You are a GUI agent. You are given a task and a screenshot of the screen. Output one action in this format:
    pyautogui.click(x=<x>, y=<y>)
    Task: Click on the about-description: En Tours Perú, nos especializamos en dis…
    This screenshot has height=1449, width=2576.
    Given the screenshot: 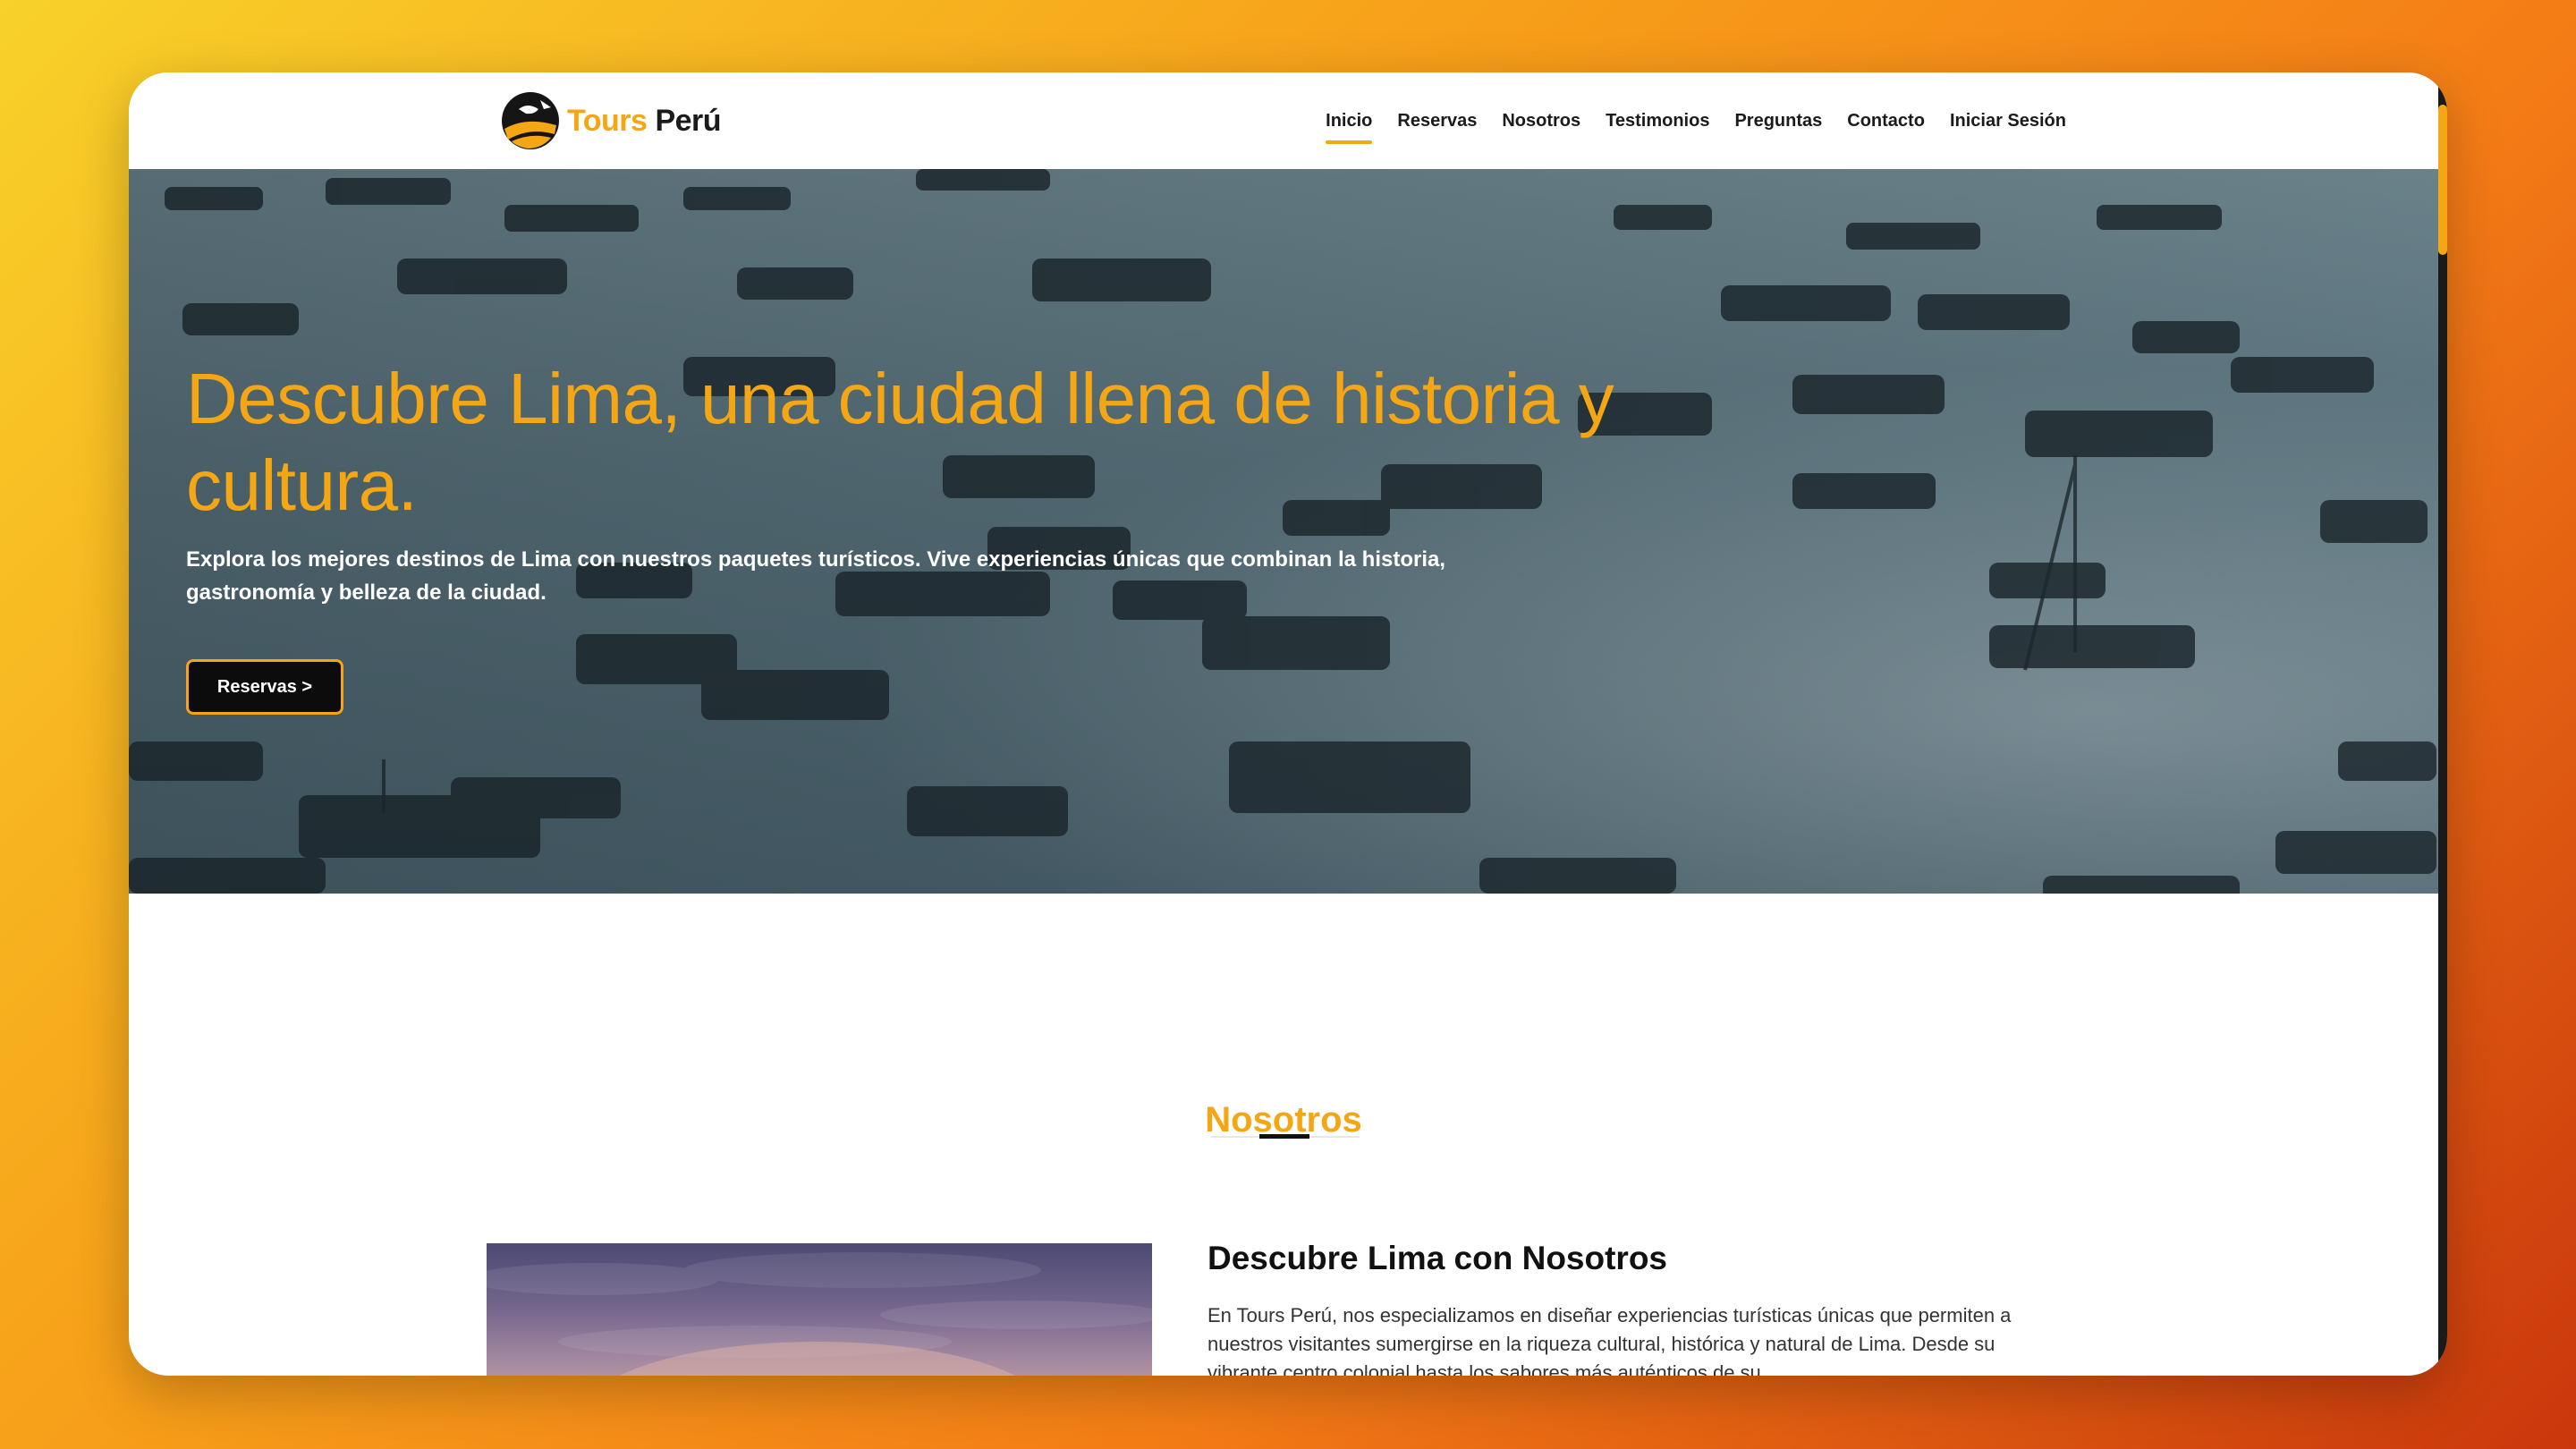 What is the action you would take?
    pyautogui.click(x=1610, y=1340)
    